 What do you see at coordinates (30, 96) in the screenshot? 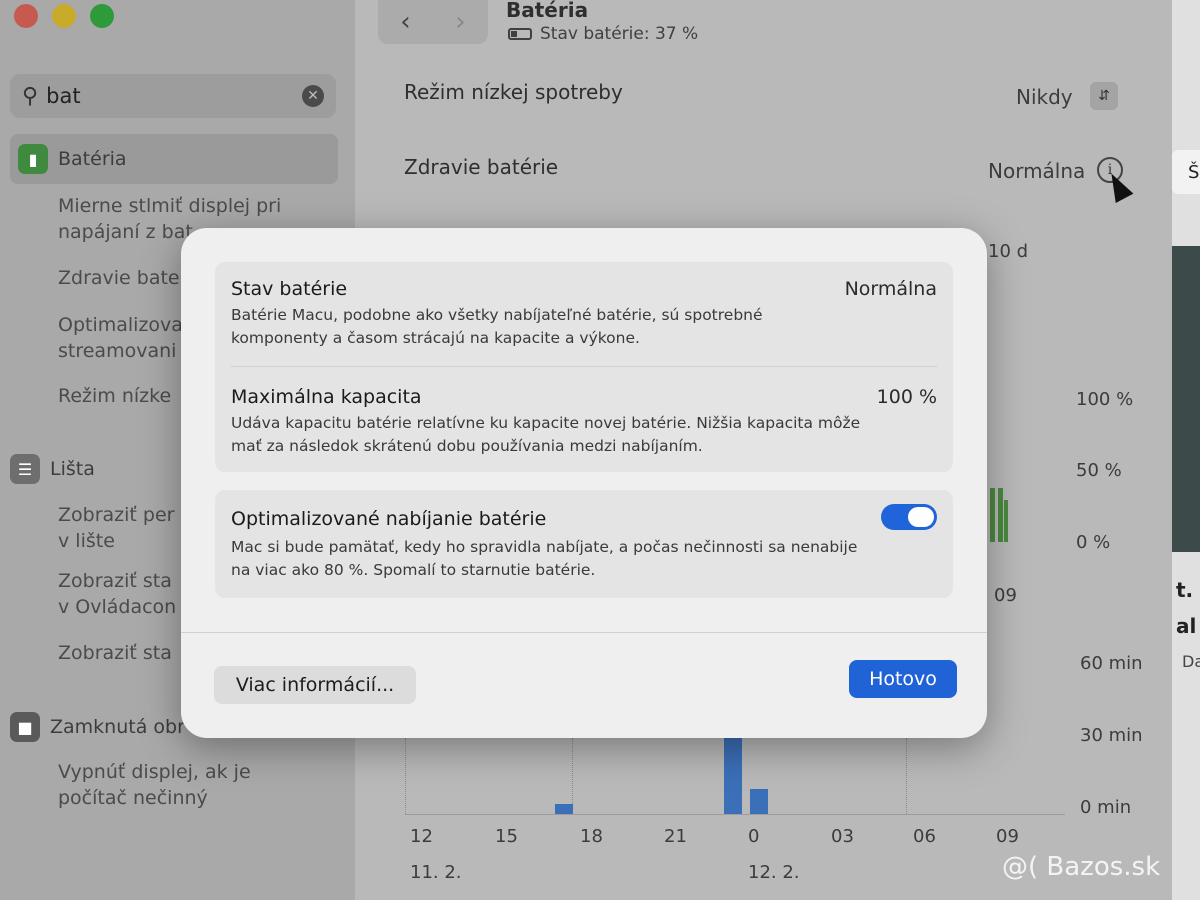
I see `search-icon: ⚲` at bounding box center [30, 96].